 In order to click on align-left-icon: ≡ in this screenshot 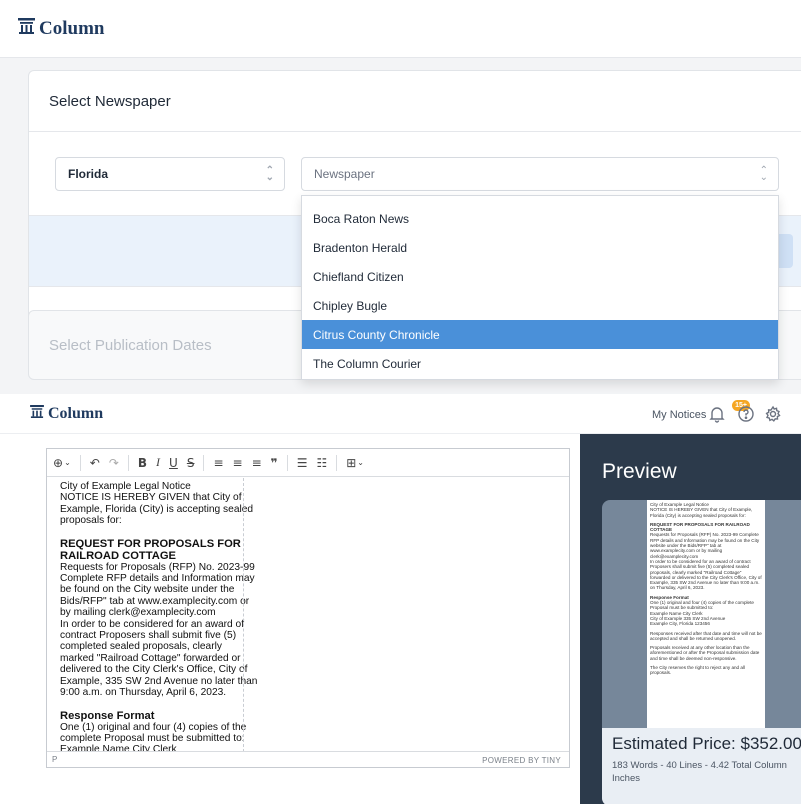, I will do `click(218, 463)`.